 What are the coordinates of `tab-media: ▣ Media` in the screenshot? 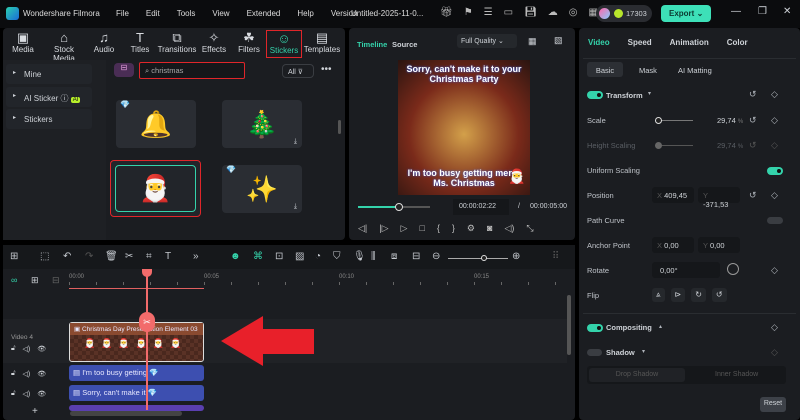 It's located at (23, 42).